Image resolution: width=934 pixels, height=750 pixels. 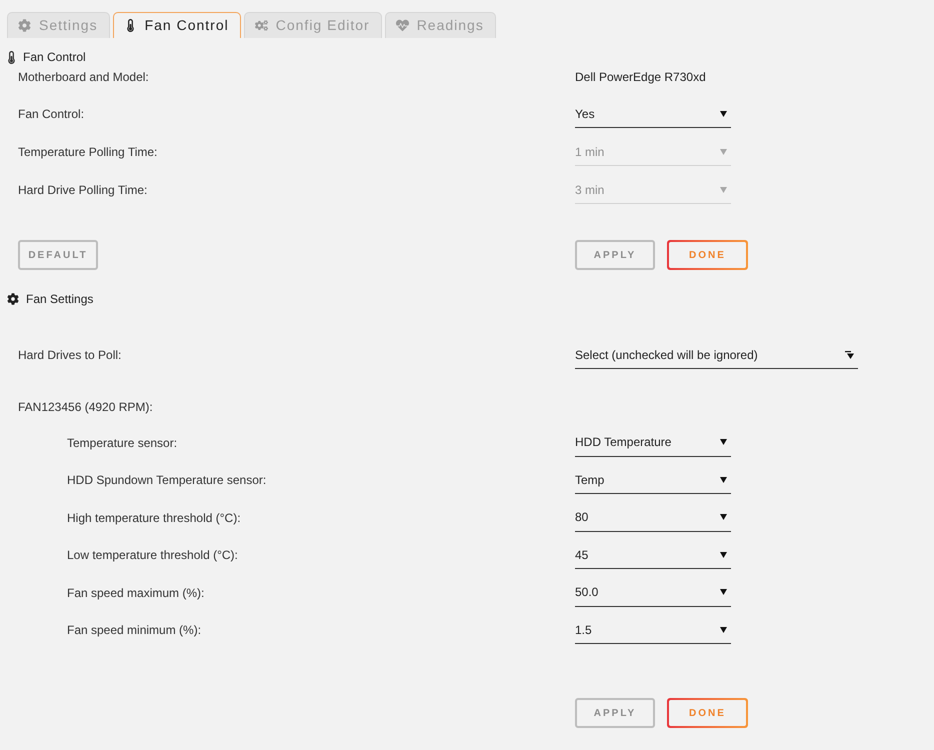 I want to click on gears-icon, so click(x=261, y=25).